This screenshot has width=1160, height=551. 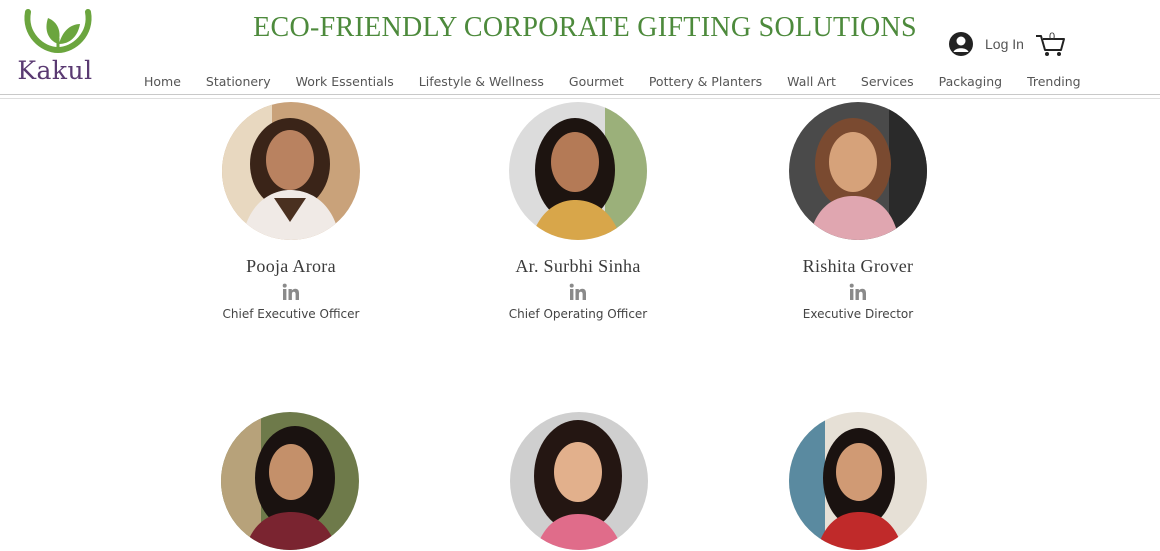 I want to click on leaf-logo-icon, so click(x=58, y=31).